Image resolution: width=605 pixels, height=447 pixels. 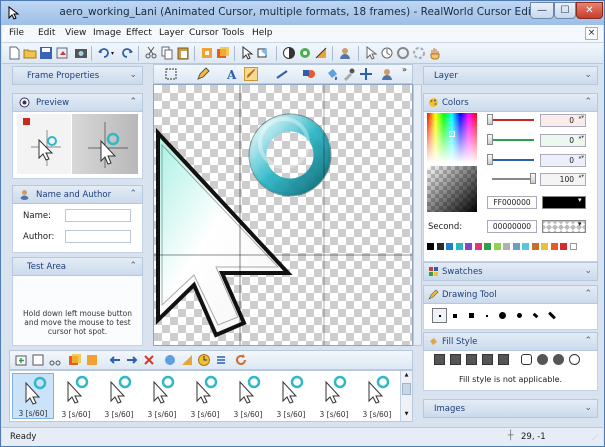 I want to click on blue-slider, so click(x=490, y=159).